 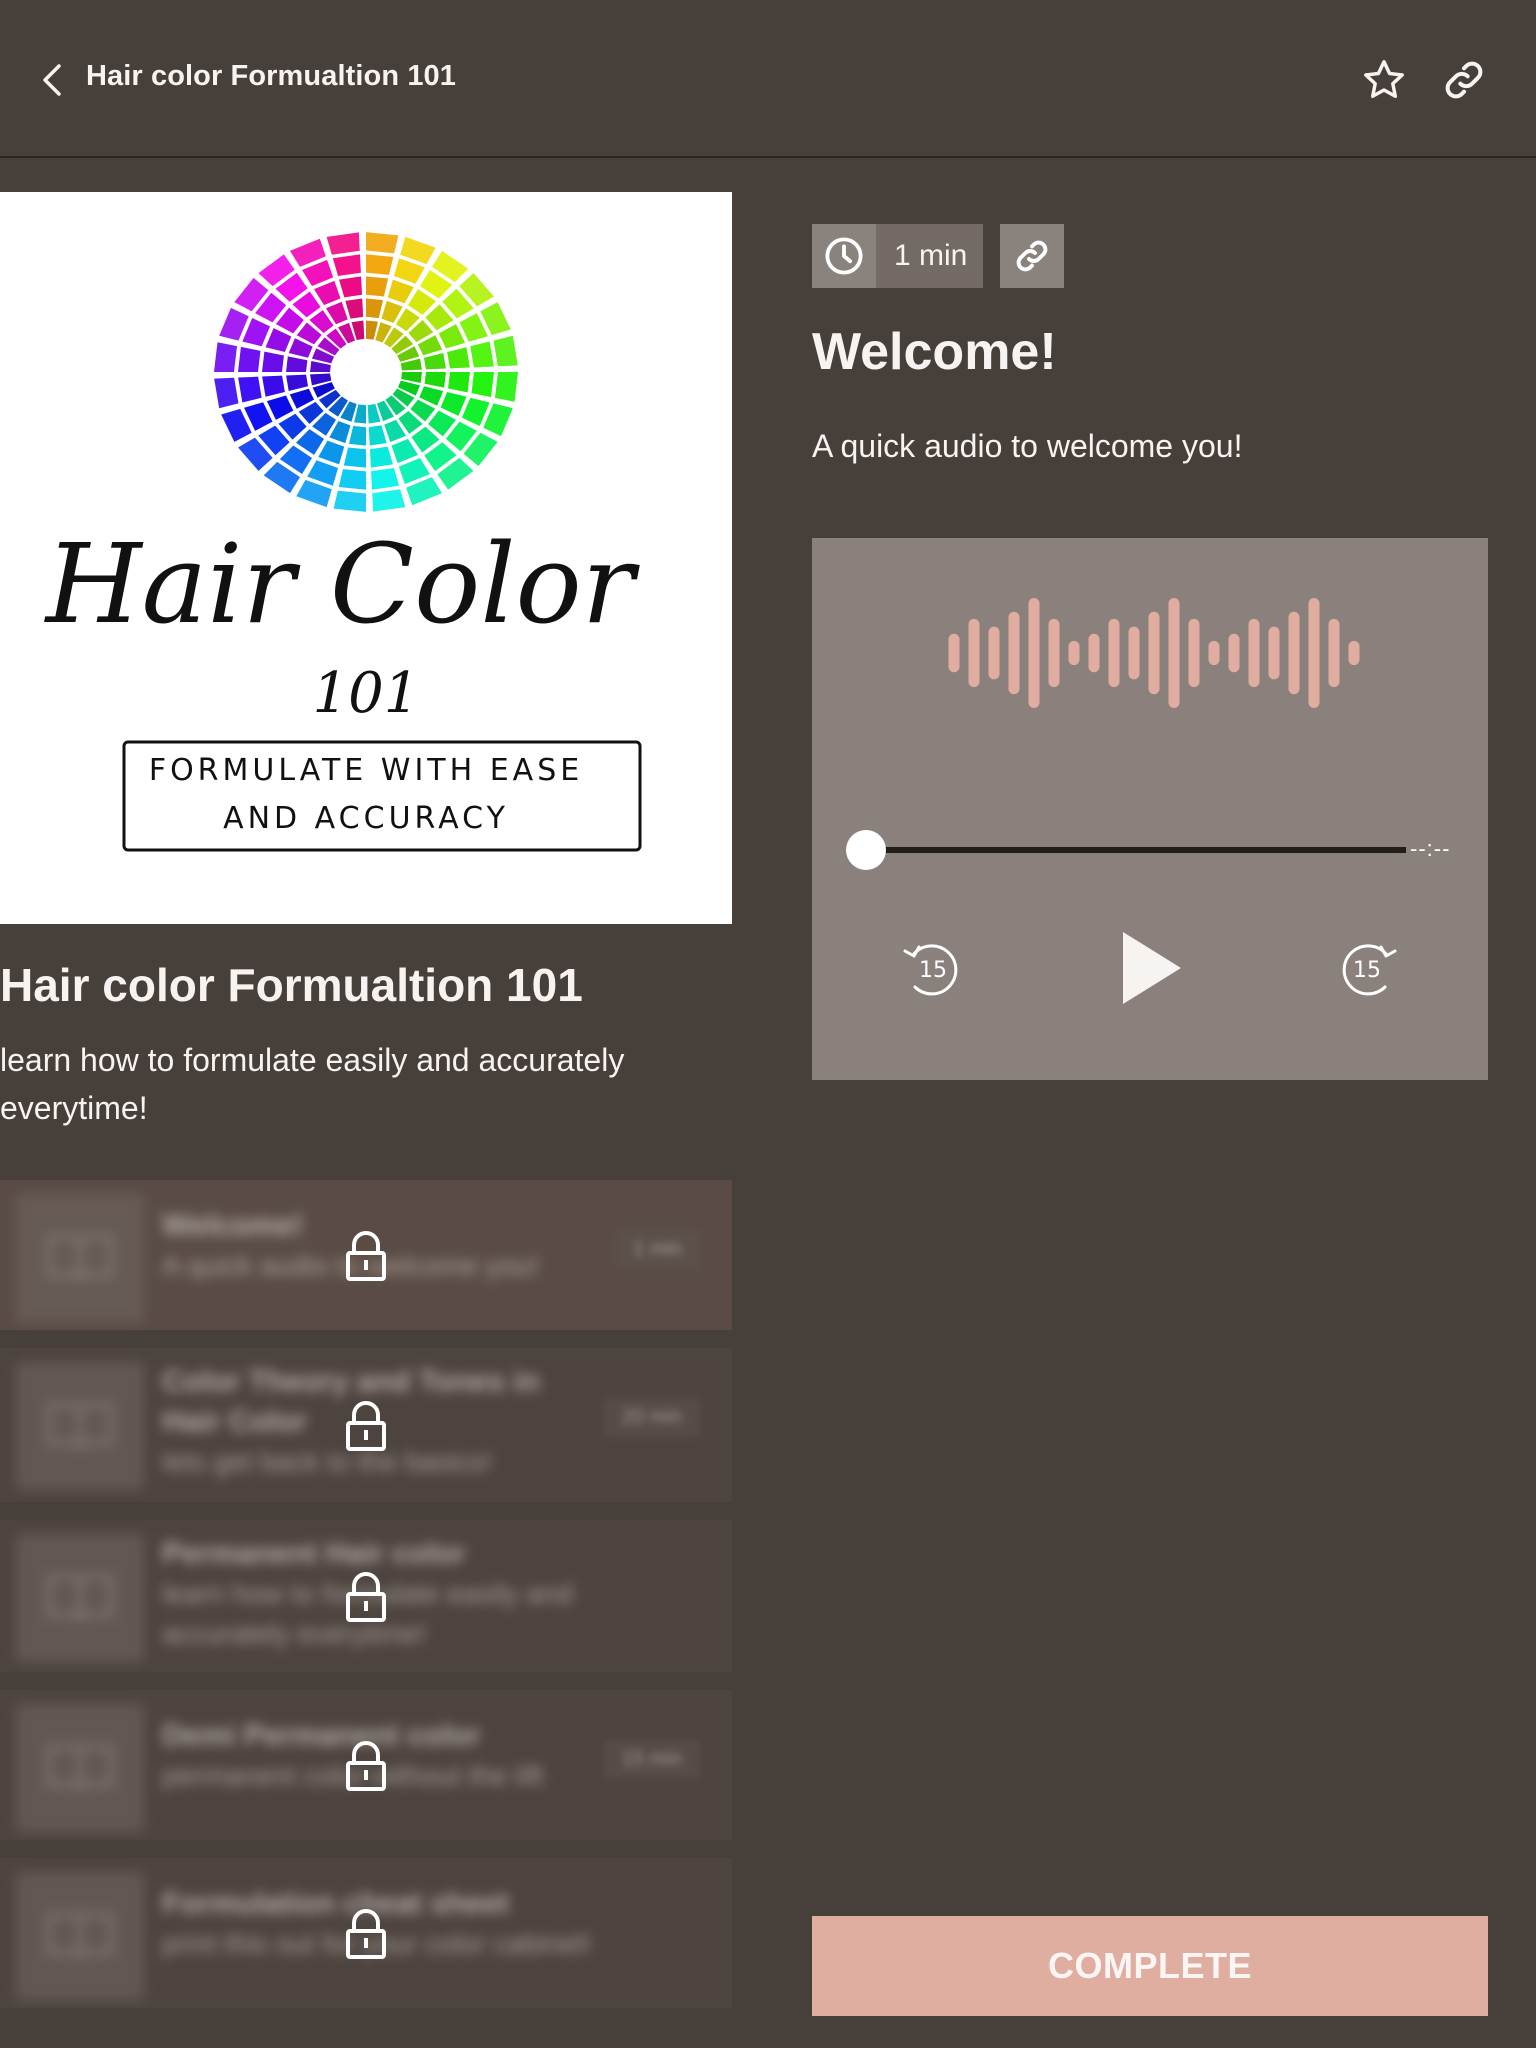 What do you see at coordinates (1150, 1966) in the screenshot?
I see `complete-button: COMPLETE` at bounding box center [1150, 1966].